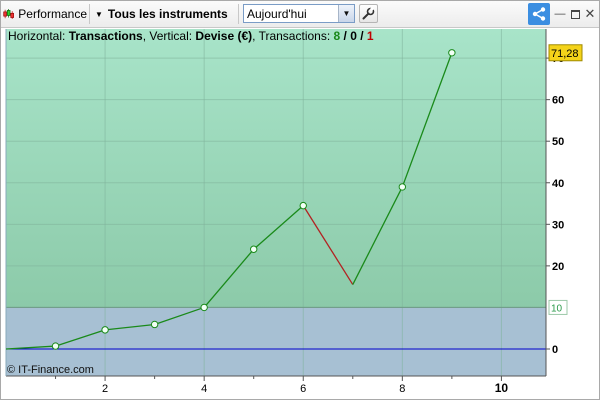 This screenshot has height=400, width=600. Describe the element at coordinates (502, 388) in the screenshot. I see `x-tick-label: 10` at that location.